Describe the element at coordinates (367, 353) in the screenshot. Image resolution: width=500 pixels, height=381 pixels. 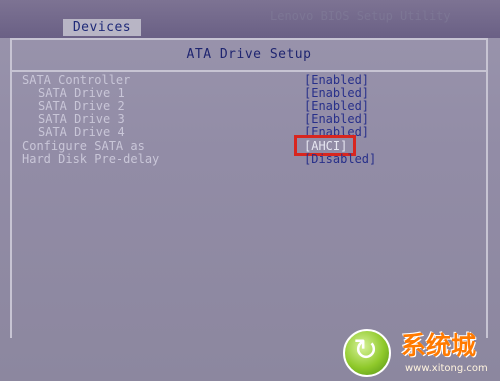
I see `refresh-logo-icon` at that location.